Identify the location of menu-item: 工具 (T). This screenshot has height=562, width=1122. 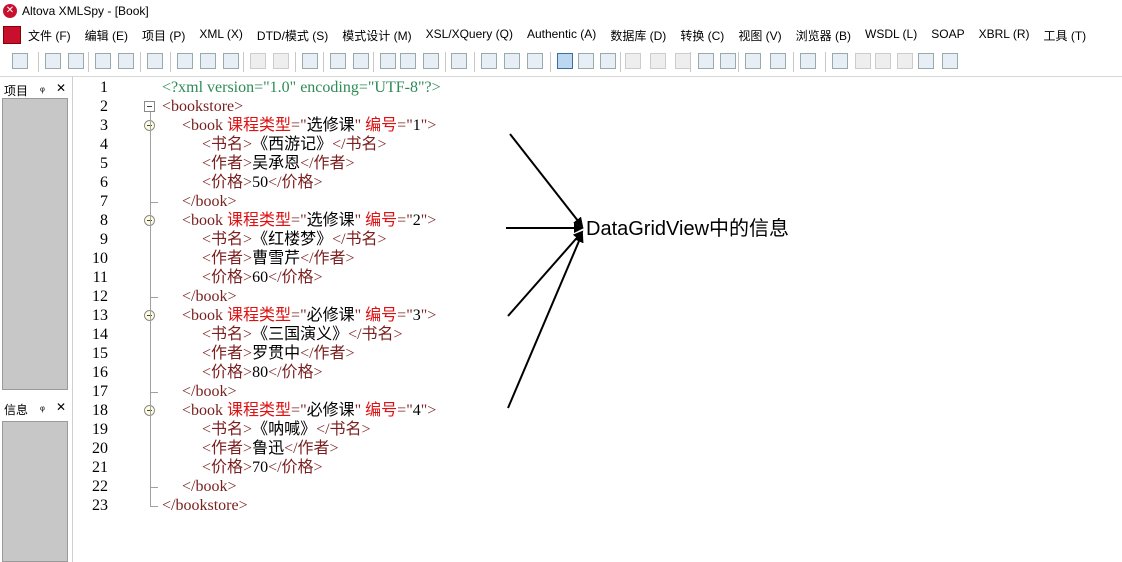
(1065, 35).